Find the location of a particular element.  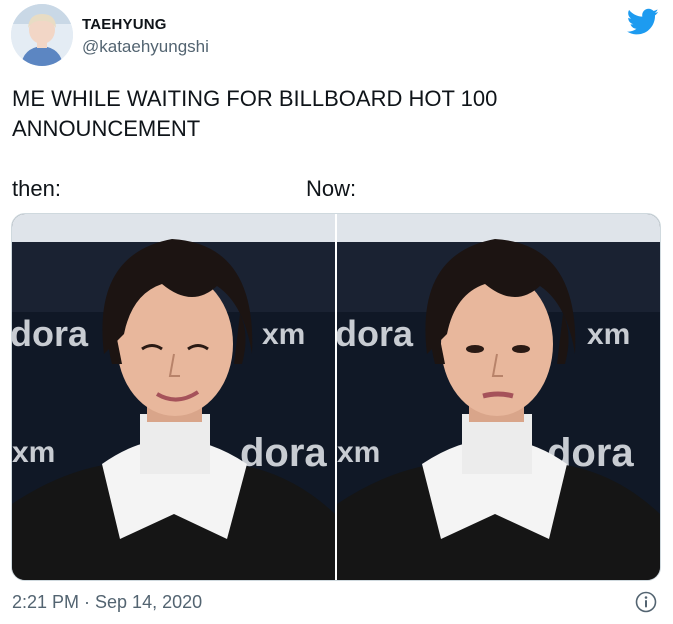

caption-then: then: is located at coordinates (36, 188).